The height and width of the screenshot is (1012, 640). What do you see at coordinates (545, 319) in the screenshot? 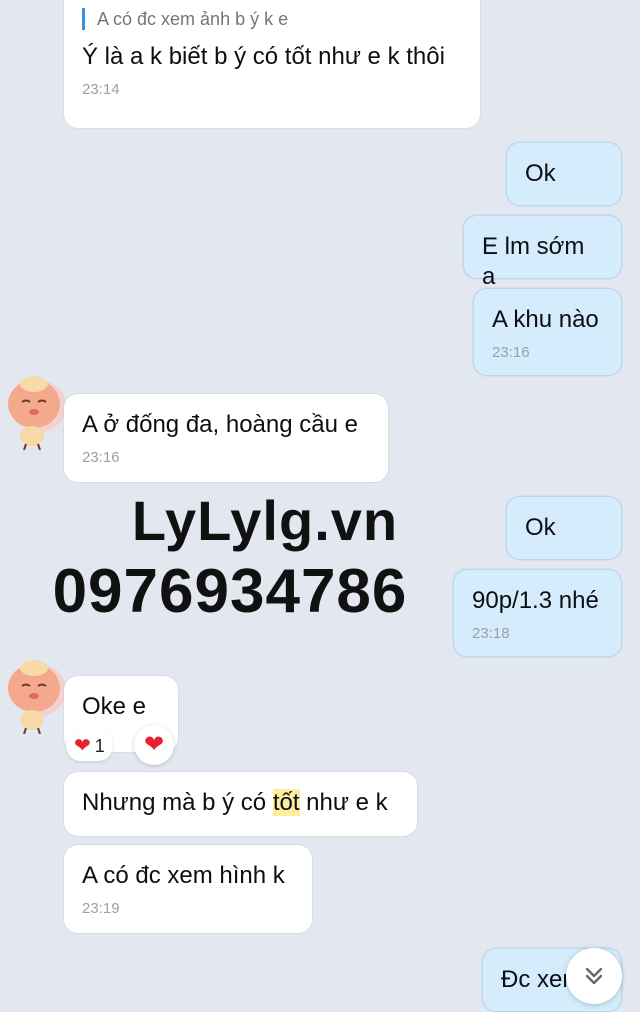
I see `message-text: A khu nào` at bounding box center [545, 319].